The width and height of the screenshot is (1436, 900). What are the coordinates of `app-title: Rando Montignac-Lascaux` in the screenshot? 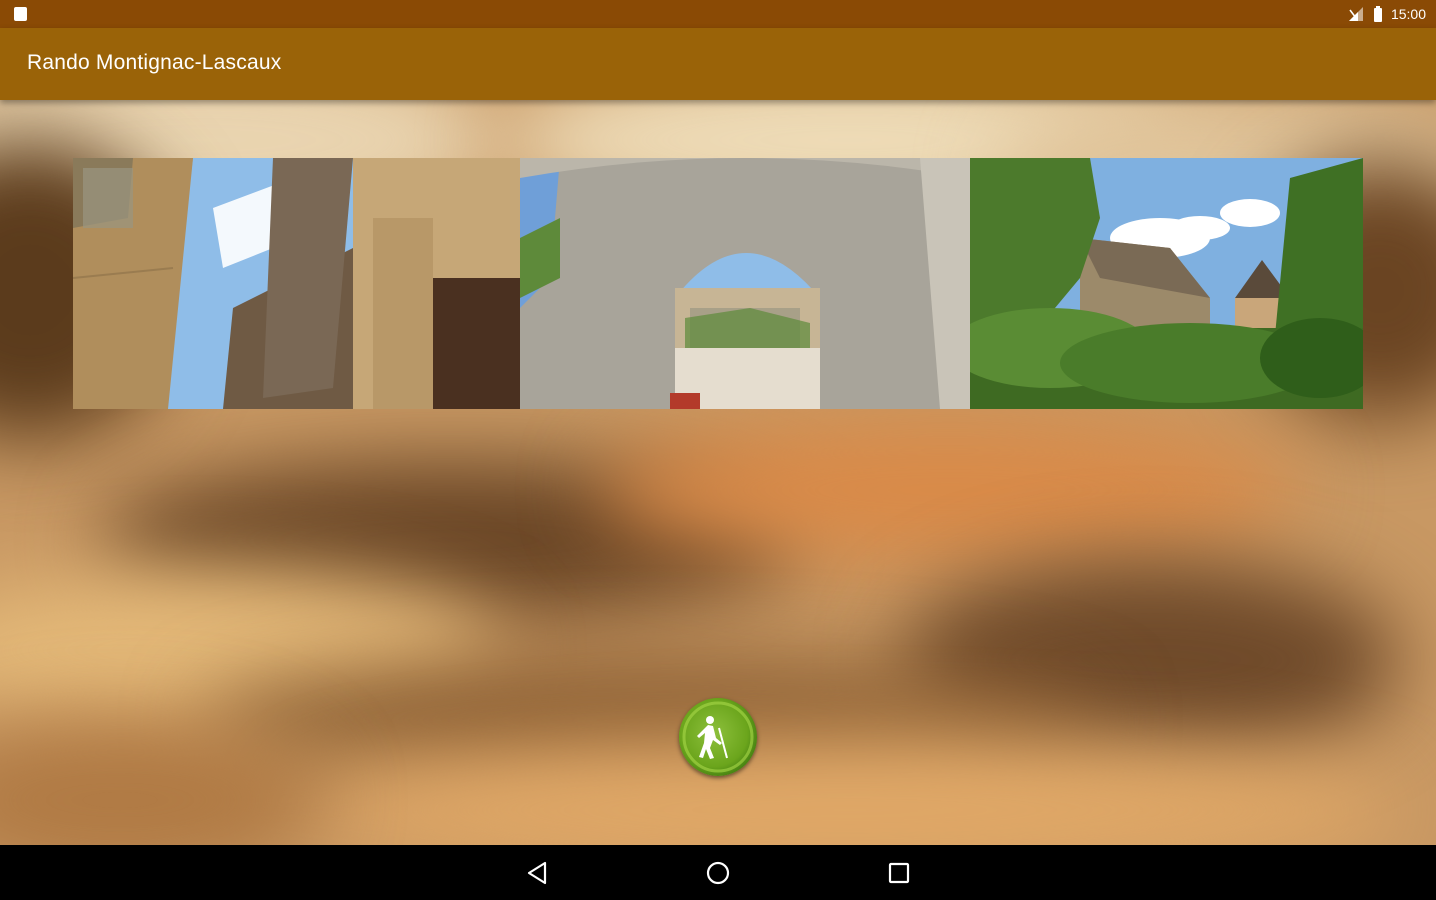 It's located at (154, 62).